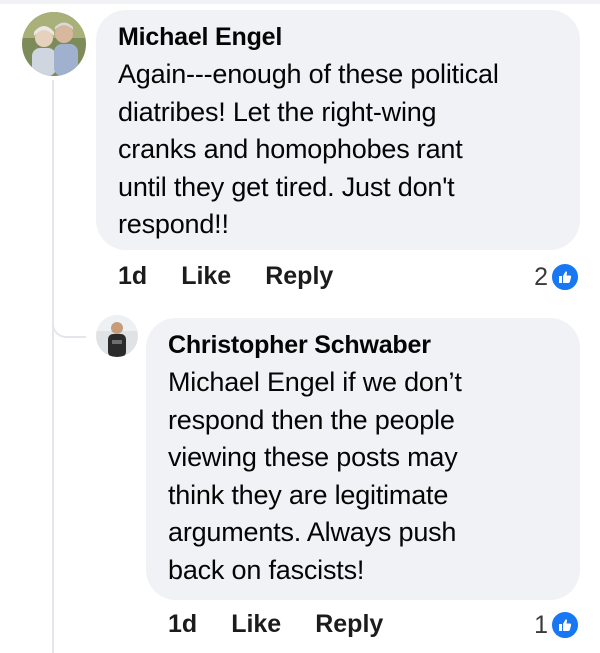 This screenshot has width=600, height=653. Describe the element at coordinates (53, 366) in the screenshot. I see `thread-line` at that location.